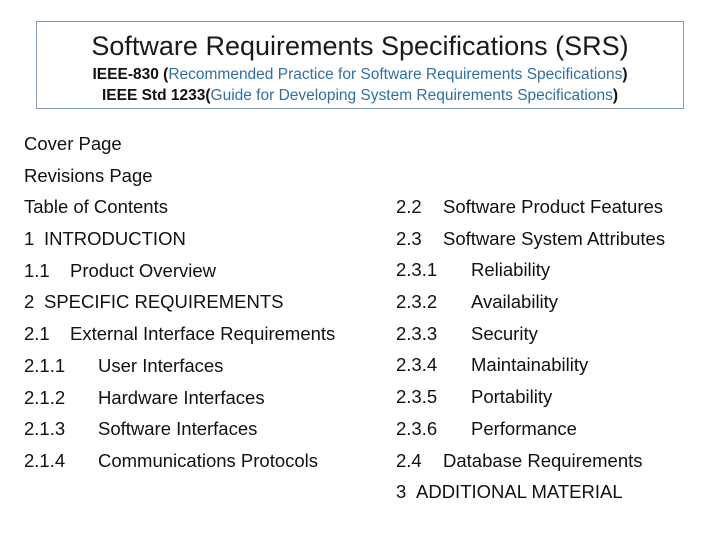 This screenshot has height=540, width=720. What do you see at coordinates (96, 207) in the screenshot?
I see `toc-item-label: Table of Contents` at bounding box center [96, 207].